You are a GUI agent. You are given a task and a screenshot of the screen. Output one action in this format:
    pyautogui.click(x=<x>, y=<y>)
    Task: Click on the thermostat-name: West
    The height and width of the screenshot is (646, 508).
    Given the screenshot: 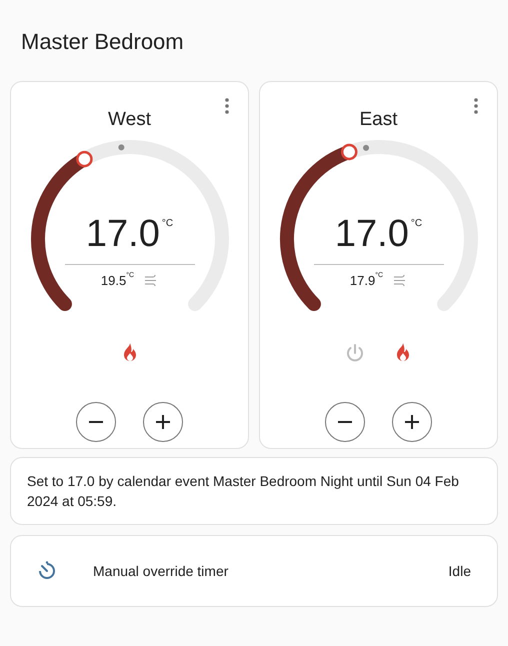 What is the action you would take?
    pyautogui.click(x=129, y=120)
    